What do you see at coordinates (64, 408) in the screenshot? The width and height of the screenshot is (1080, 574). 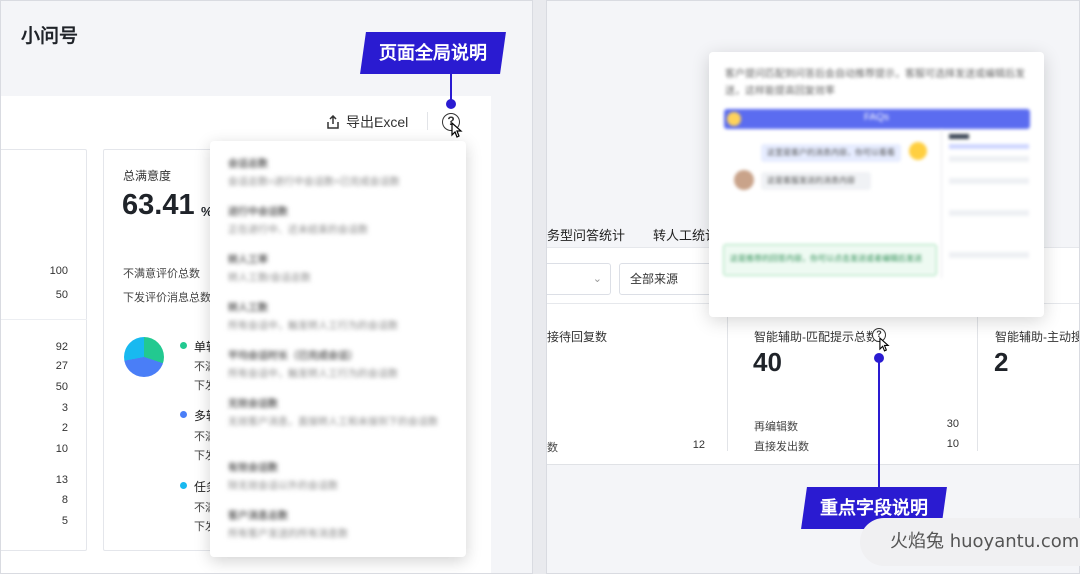 I see `stat-value: 3` at bounding box center [64, 408].